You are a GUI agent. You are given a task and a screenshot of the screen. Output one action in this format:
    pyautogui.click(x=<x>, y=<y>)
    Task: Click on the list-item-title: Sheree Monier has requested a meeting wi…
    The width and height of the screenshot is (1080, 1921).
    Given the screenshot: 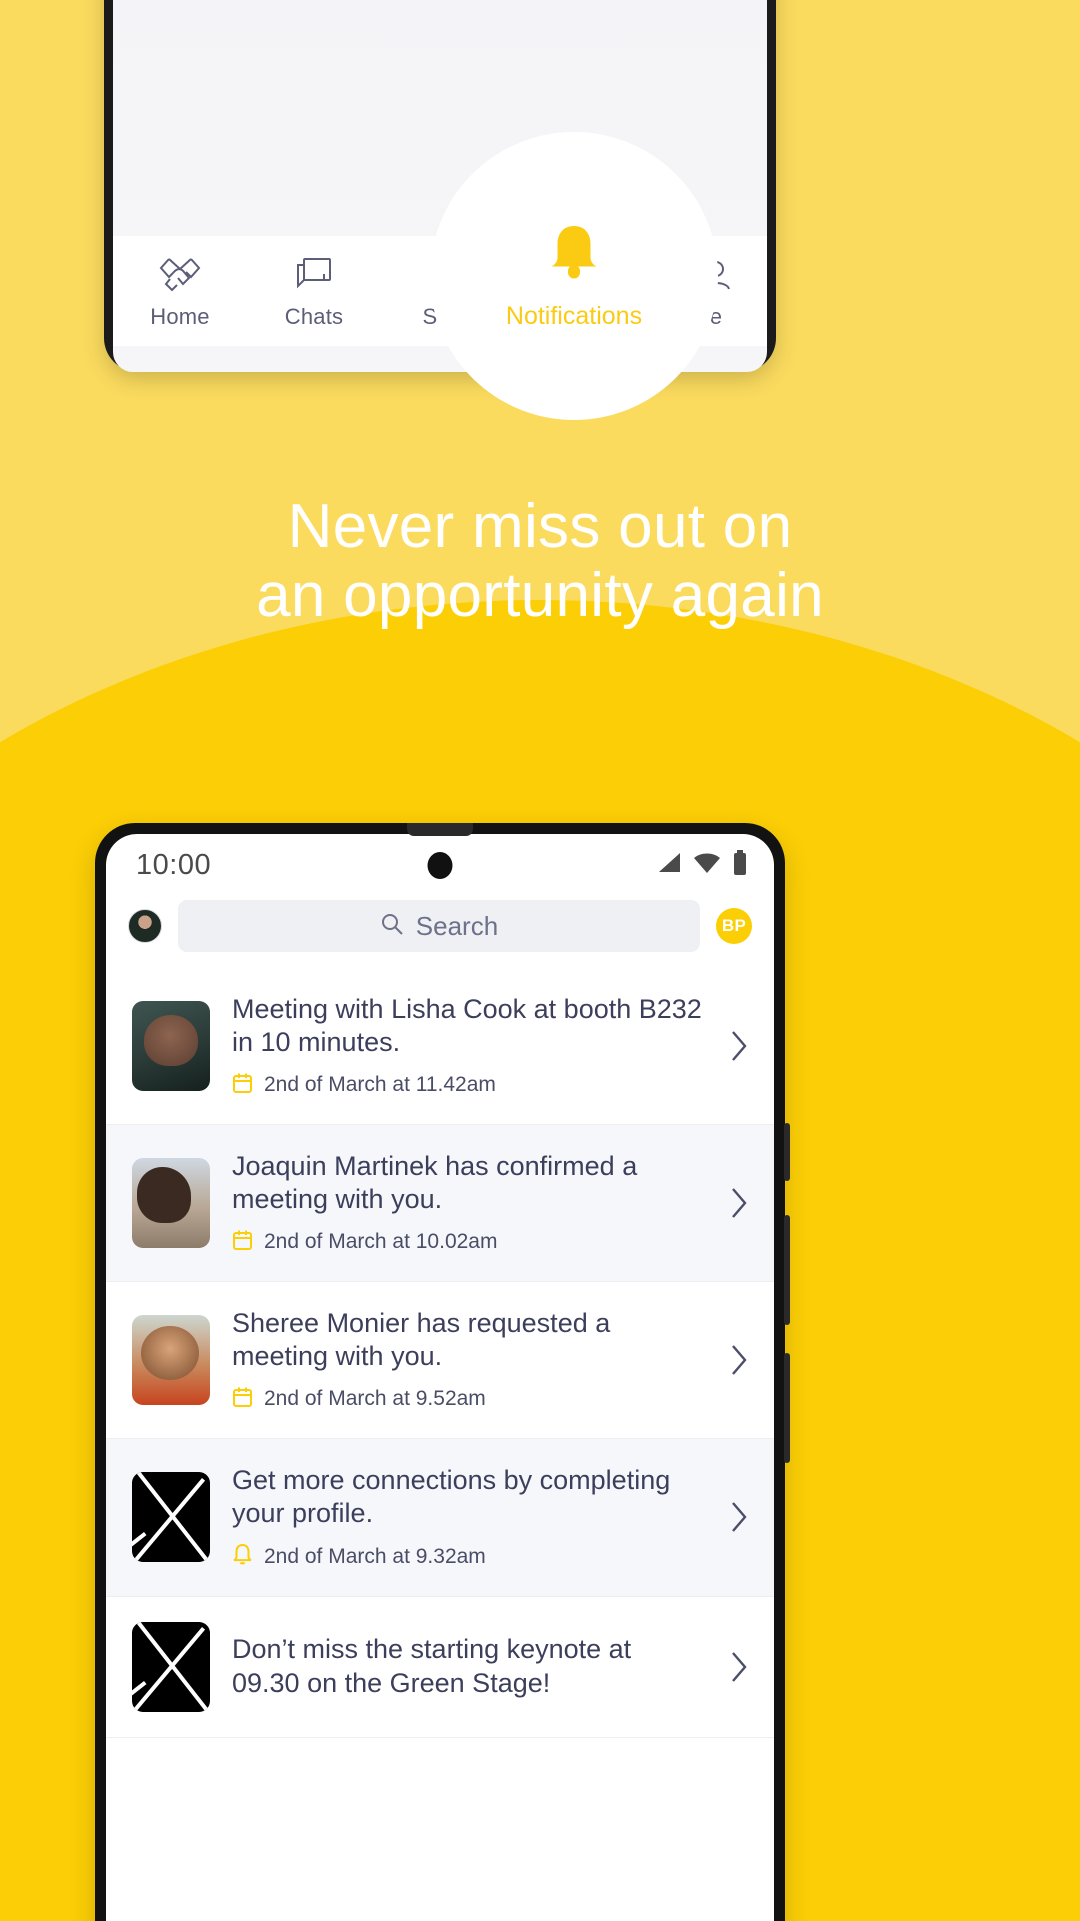 What is the action you would take?
    pyautogui.click(x=421, y=1339)
    